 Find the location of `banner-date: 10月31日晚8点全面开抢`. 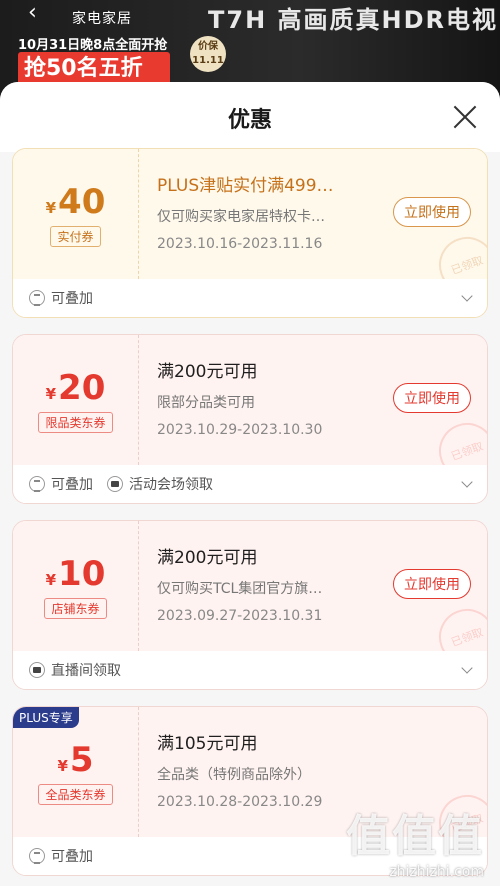

banner-date: 10月31日晚8点全面开抢 is located at coordinates (93, 45).